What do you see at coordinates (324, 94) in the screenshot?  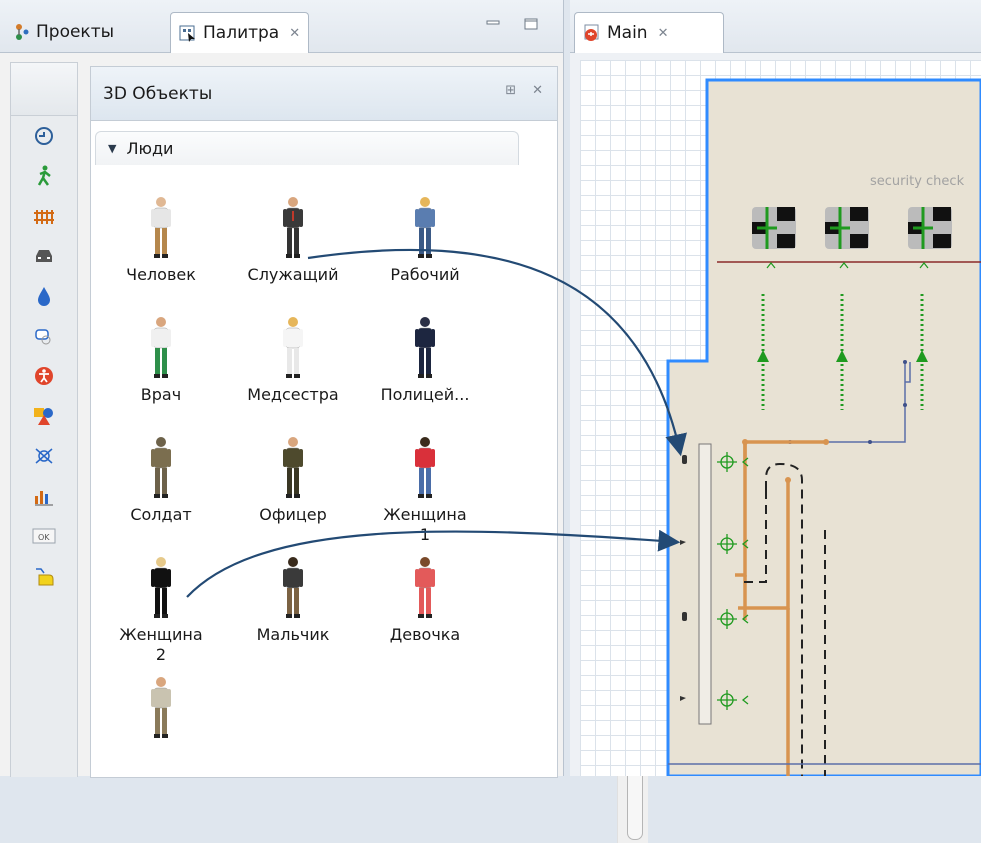 I see `panel-header: 3D Объекты ⊞ ✕` at bounding box center [324, 94].